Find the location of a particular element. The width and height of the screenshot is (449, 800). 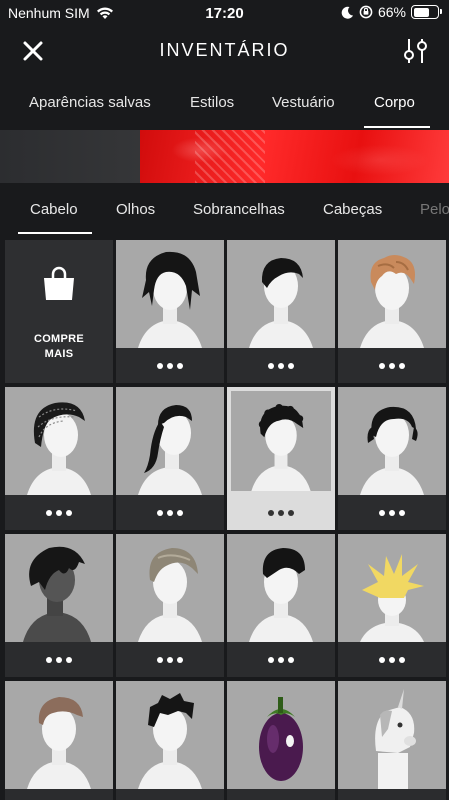

subtab-sobrancelhas: Sobrancelhas is located at coordinates (239, 209).